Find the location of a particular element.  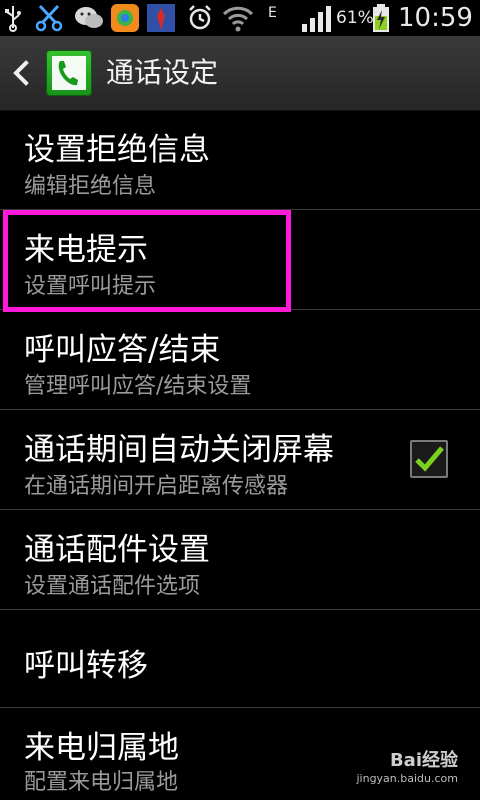

setting-title: 设置拒绝信息 is located at coordinates (117, 150).